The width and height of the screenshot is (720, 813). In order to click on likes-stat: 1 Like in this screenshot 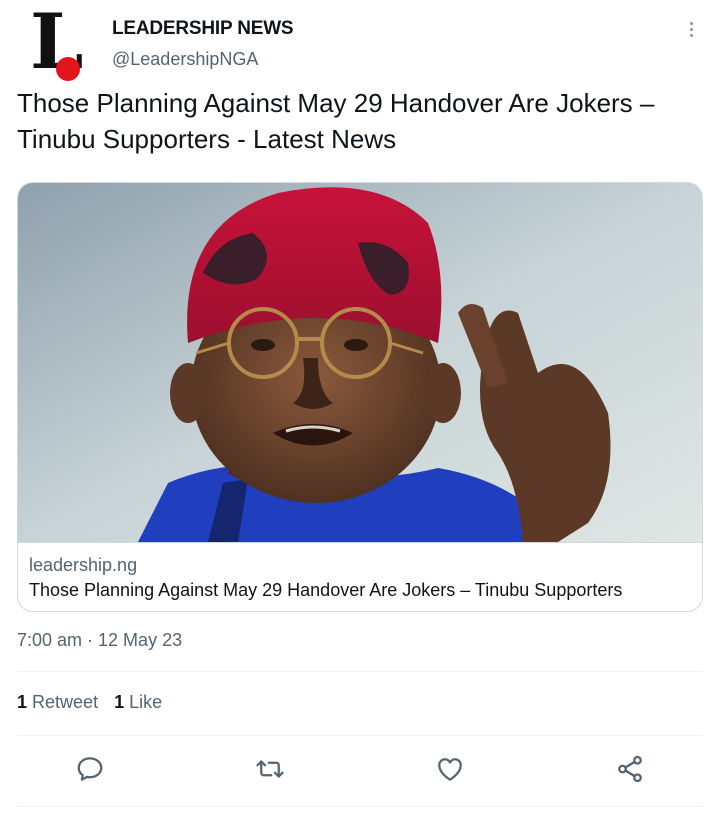, I will do `click(138, 702)`.